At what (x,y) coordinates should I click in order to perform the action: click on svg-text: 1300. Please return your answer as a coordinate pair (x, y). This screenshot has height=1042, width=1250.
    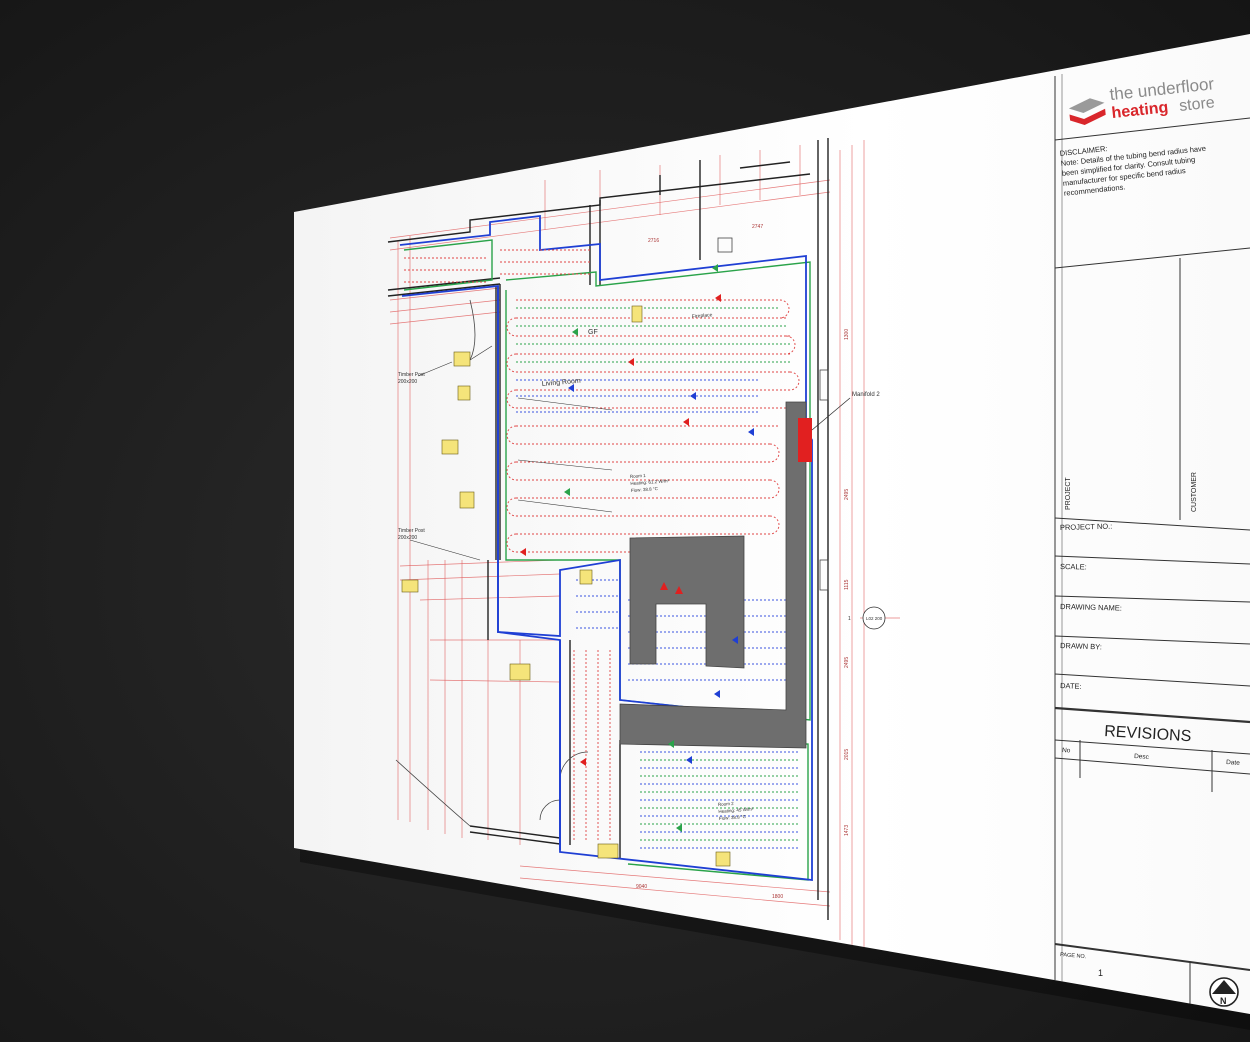
    Looking at the image, I should click on (847, 334).